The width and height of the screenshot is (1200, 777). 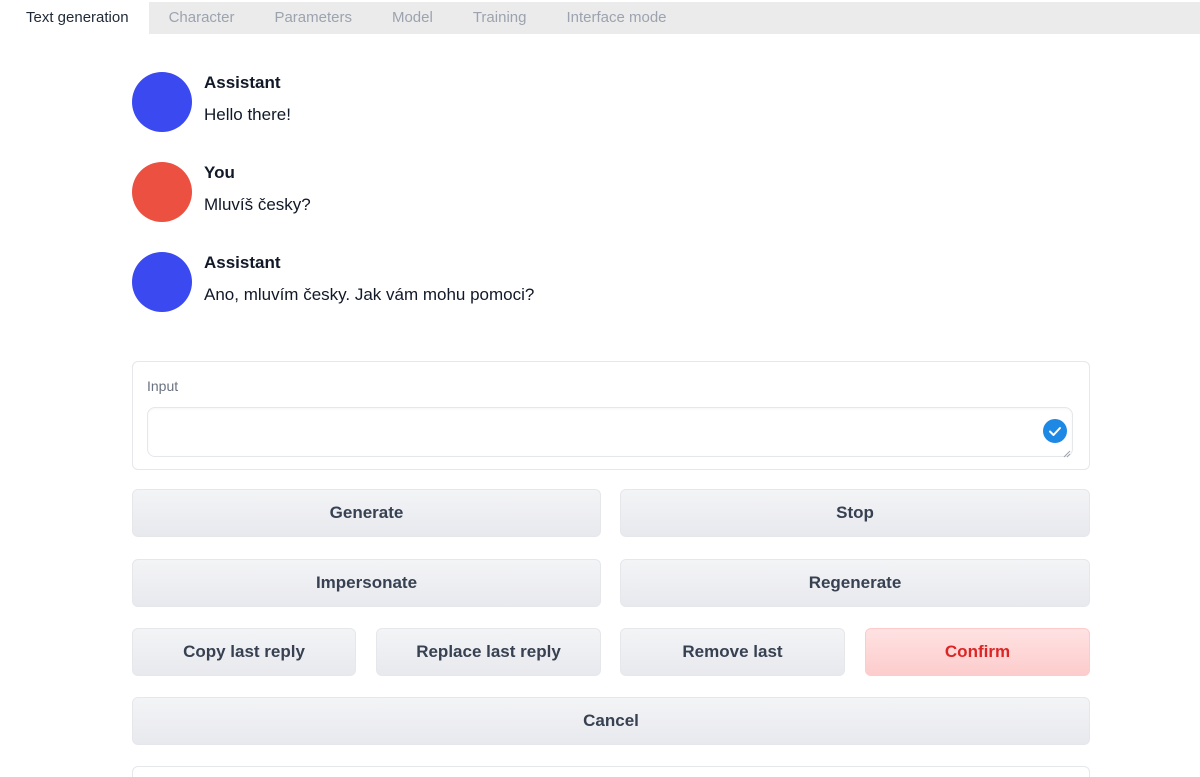 I want to click on impersonate-button: Impersonate, so click(x=366, y=583).